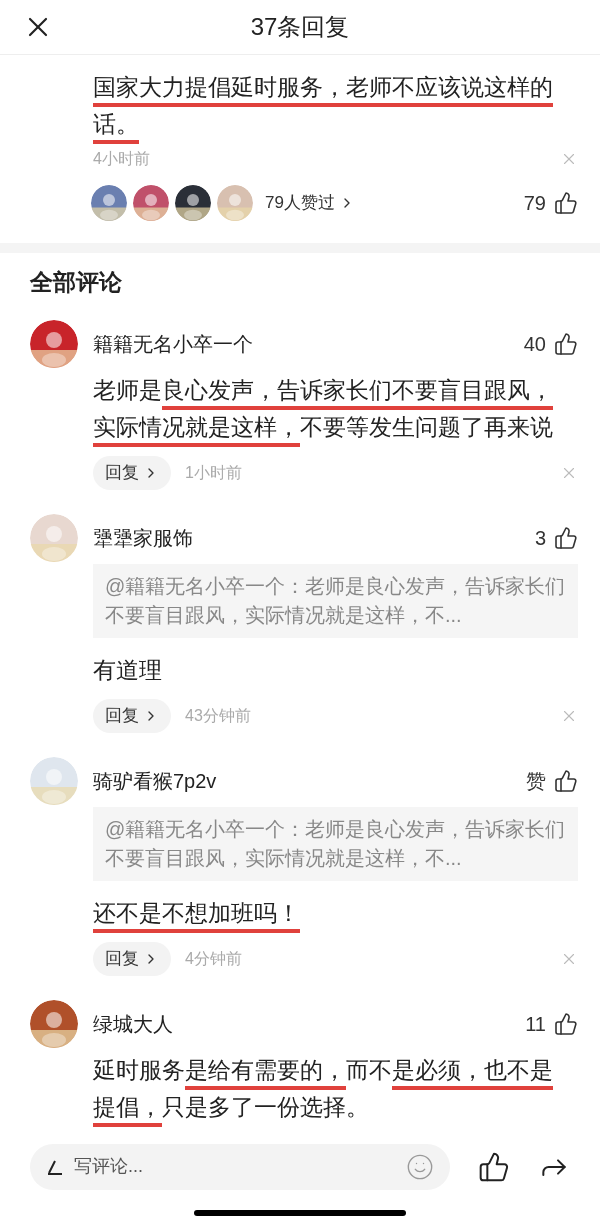 This screenshot has height=1217, width=600. What do you see at coordinates (213, 958) in the screenshot?
I see `comment-time: 4分钟前` at bounding box center [213, 958].